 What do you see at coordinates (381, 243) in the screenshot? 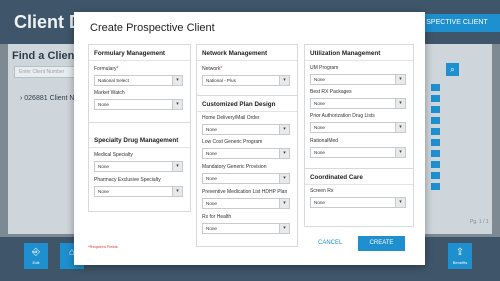
I see `create-button: CREATE` at bounding box center [381, 243].